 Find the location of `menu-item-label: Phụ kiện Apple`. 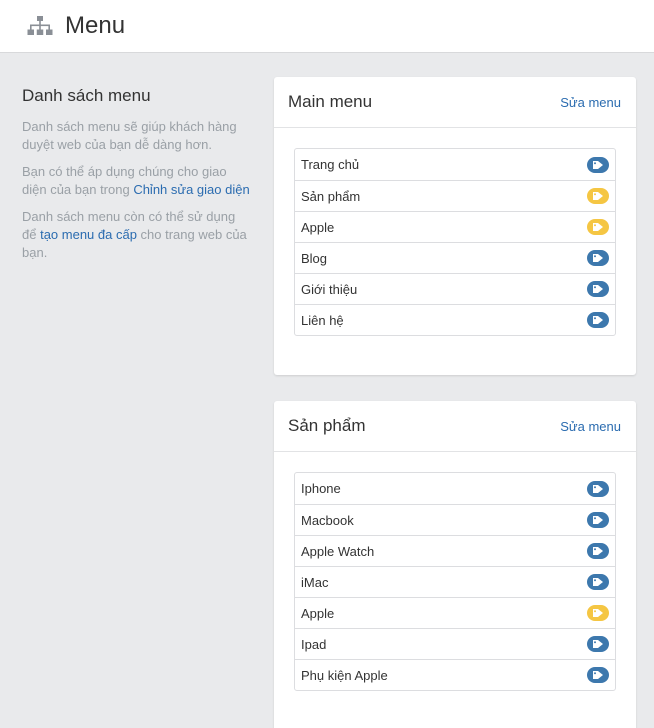

menu-item-label: Phụ kiện Apple is located at coordinates (344, 675).